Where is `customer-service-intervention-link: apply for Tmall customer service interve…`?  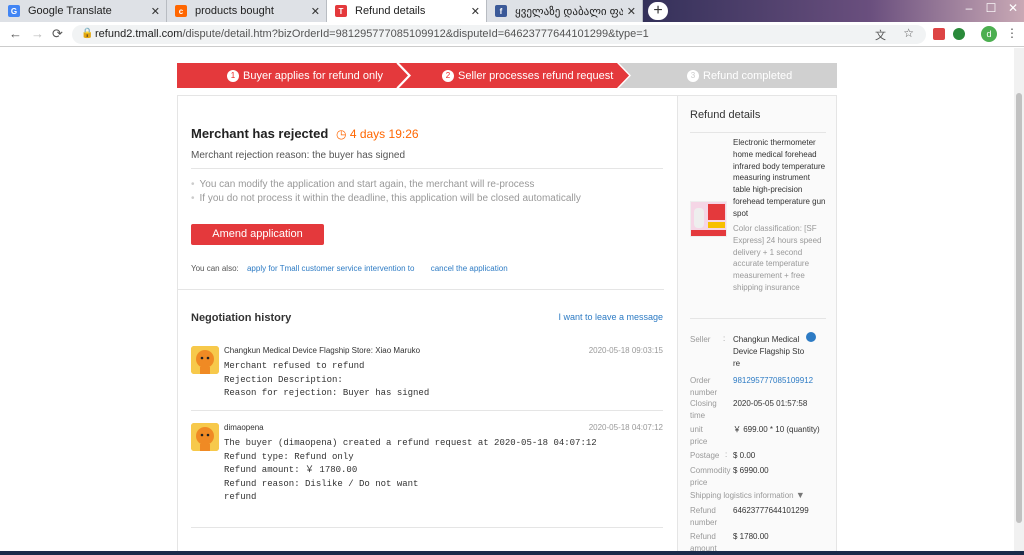 customer-service-intervention-link: apply for Tmall customer service interve… is located at coordinates (330, 268).